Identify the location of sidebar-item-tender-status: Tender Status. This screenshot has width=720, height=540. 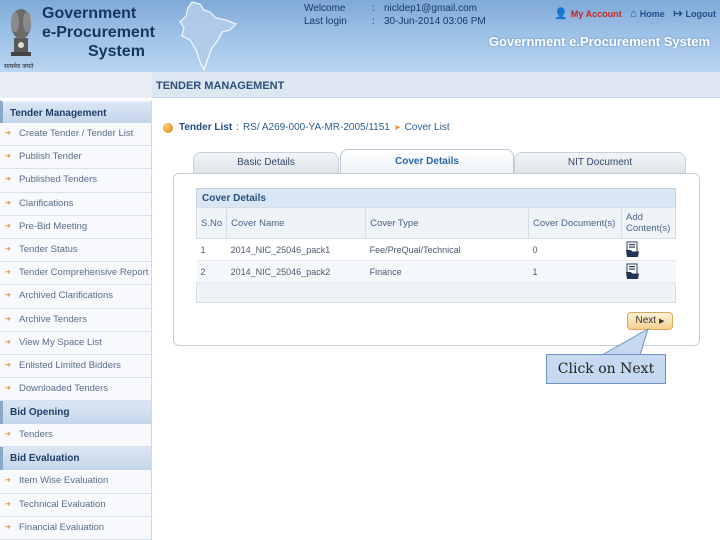
(75, 250).